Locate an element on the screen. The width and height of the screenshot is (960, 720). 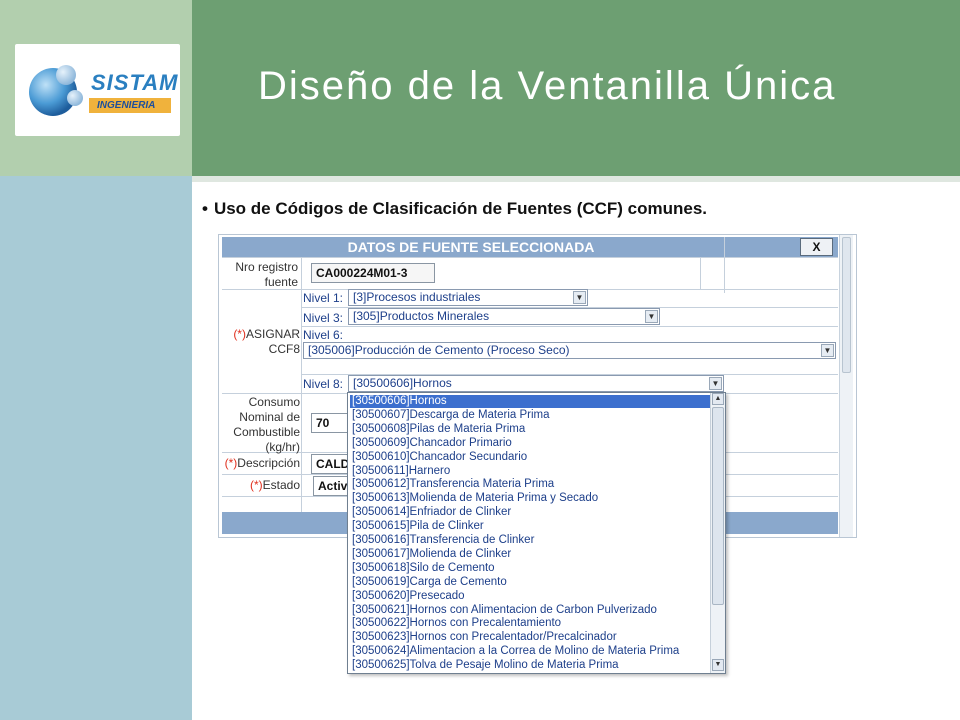
descripcion-text: Descripción is located at coordinates (268, 463).